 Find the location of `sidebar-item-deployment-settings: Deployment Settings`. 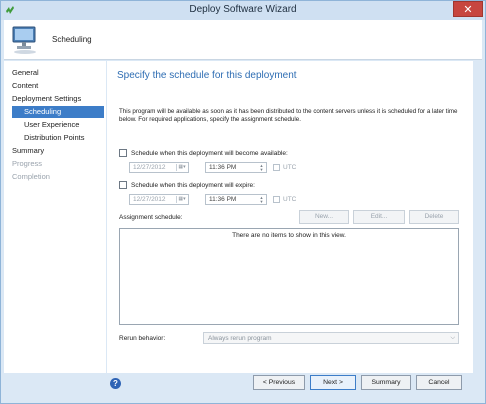

sidebar-item-deployment-settings: Deployment Settings is located at coordinates (57, 99).